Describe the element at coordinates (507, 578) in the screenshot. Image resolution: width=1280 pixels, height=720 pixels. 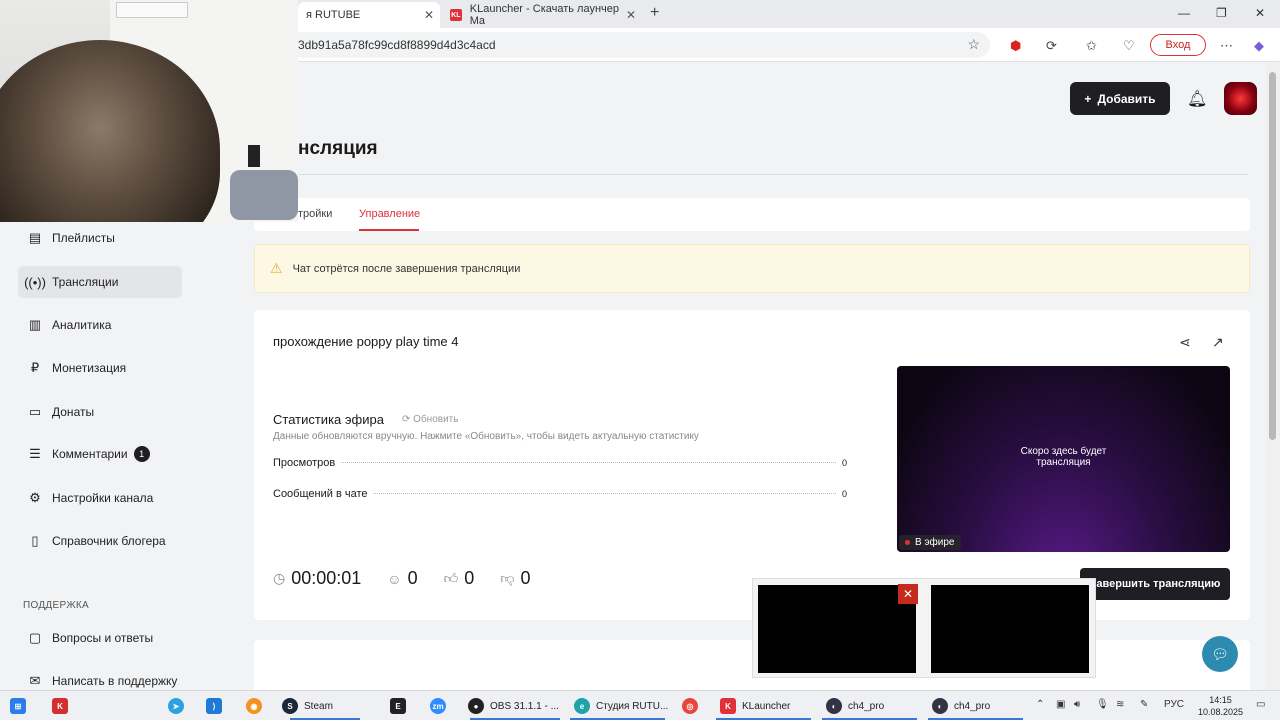
I see `thumbs-down-icon: 👎︎` at that location.